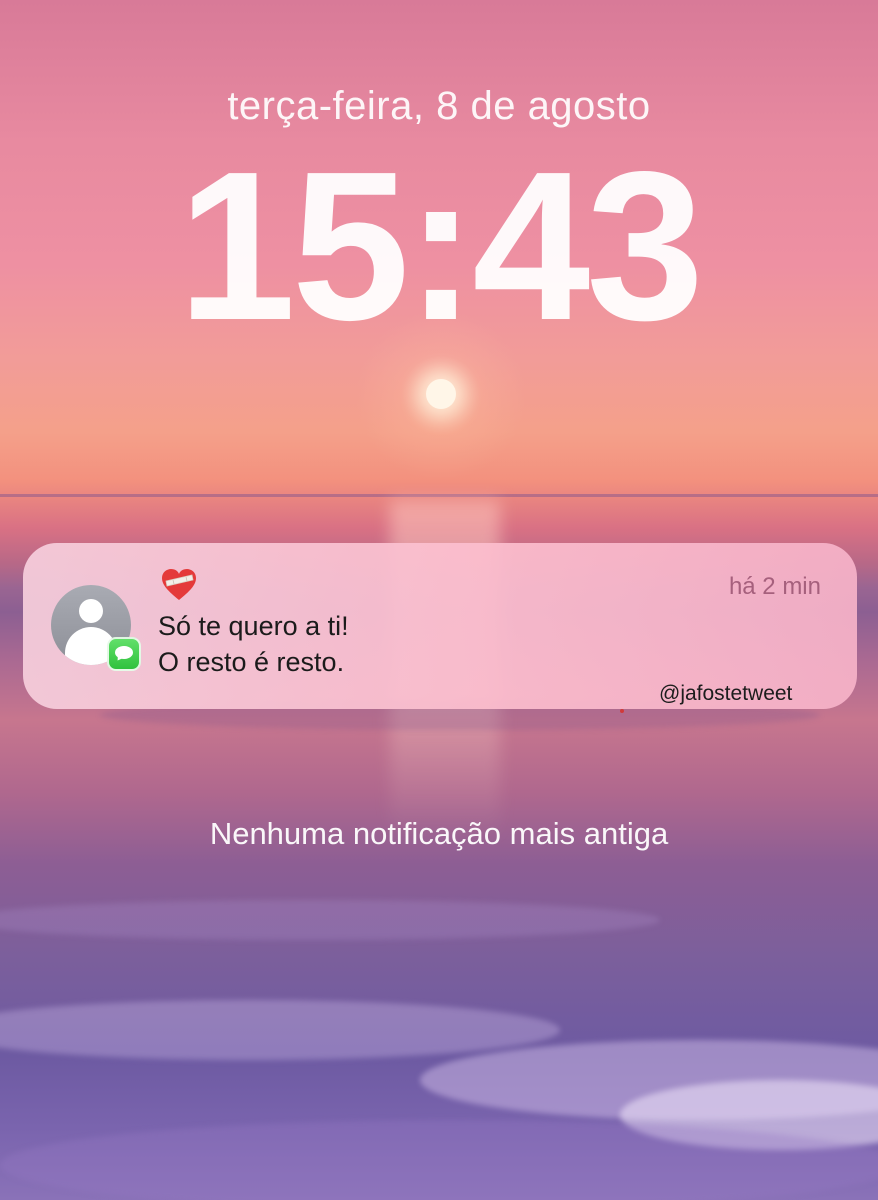 The image size is (878, 1200). I want to click on horizon-line, so click(439, 495).